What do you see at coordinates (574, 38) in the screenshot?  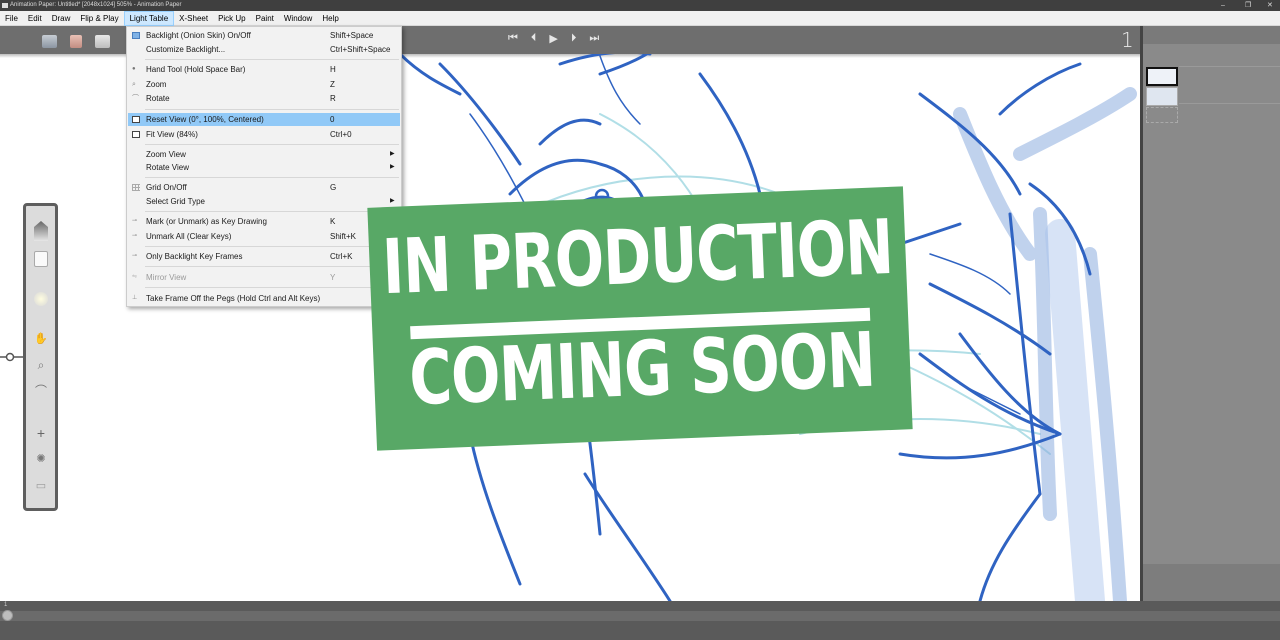 I see `next-frame-button: ⏵` at bounding box center [574, 38].